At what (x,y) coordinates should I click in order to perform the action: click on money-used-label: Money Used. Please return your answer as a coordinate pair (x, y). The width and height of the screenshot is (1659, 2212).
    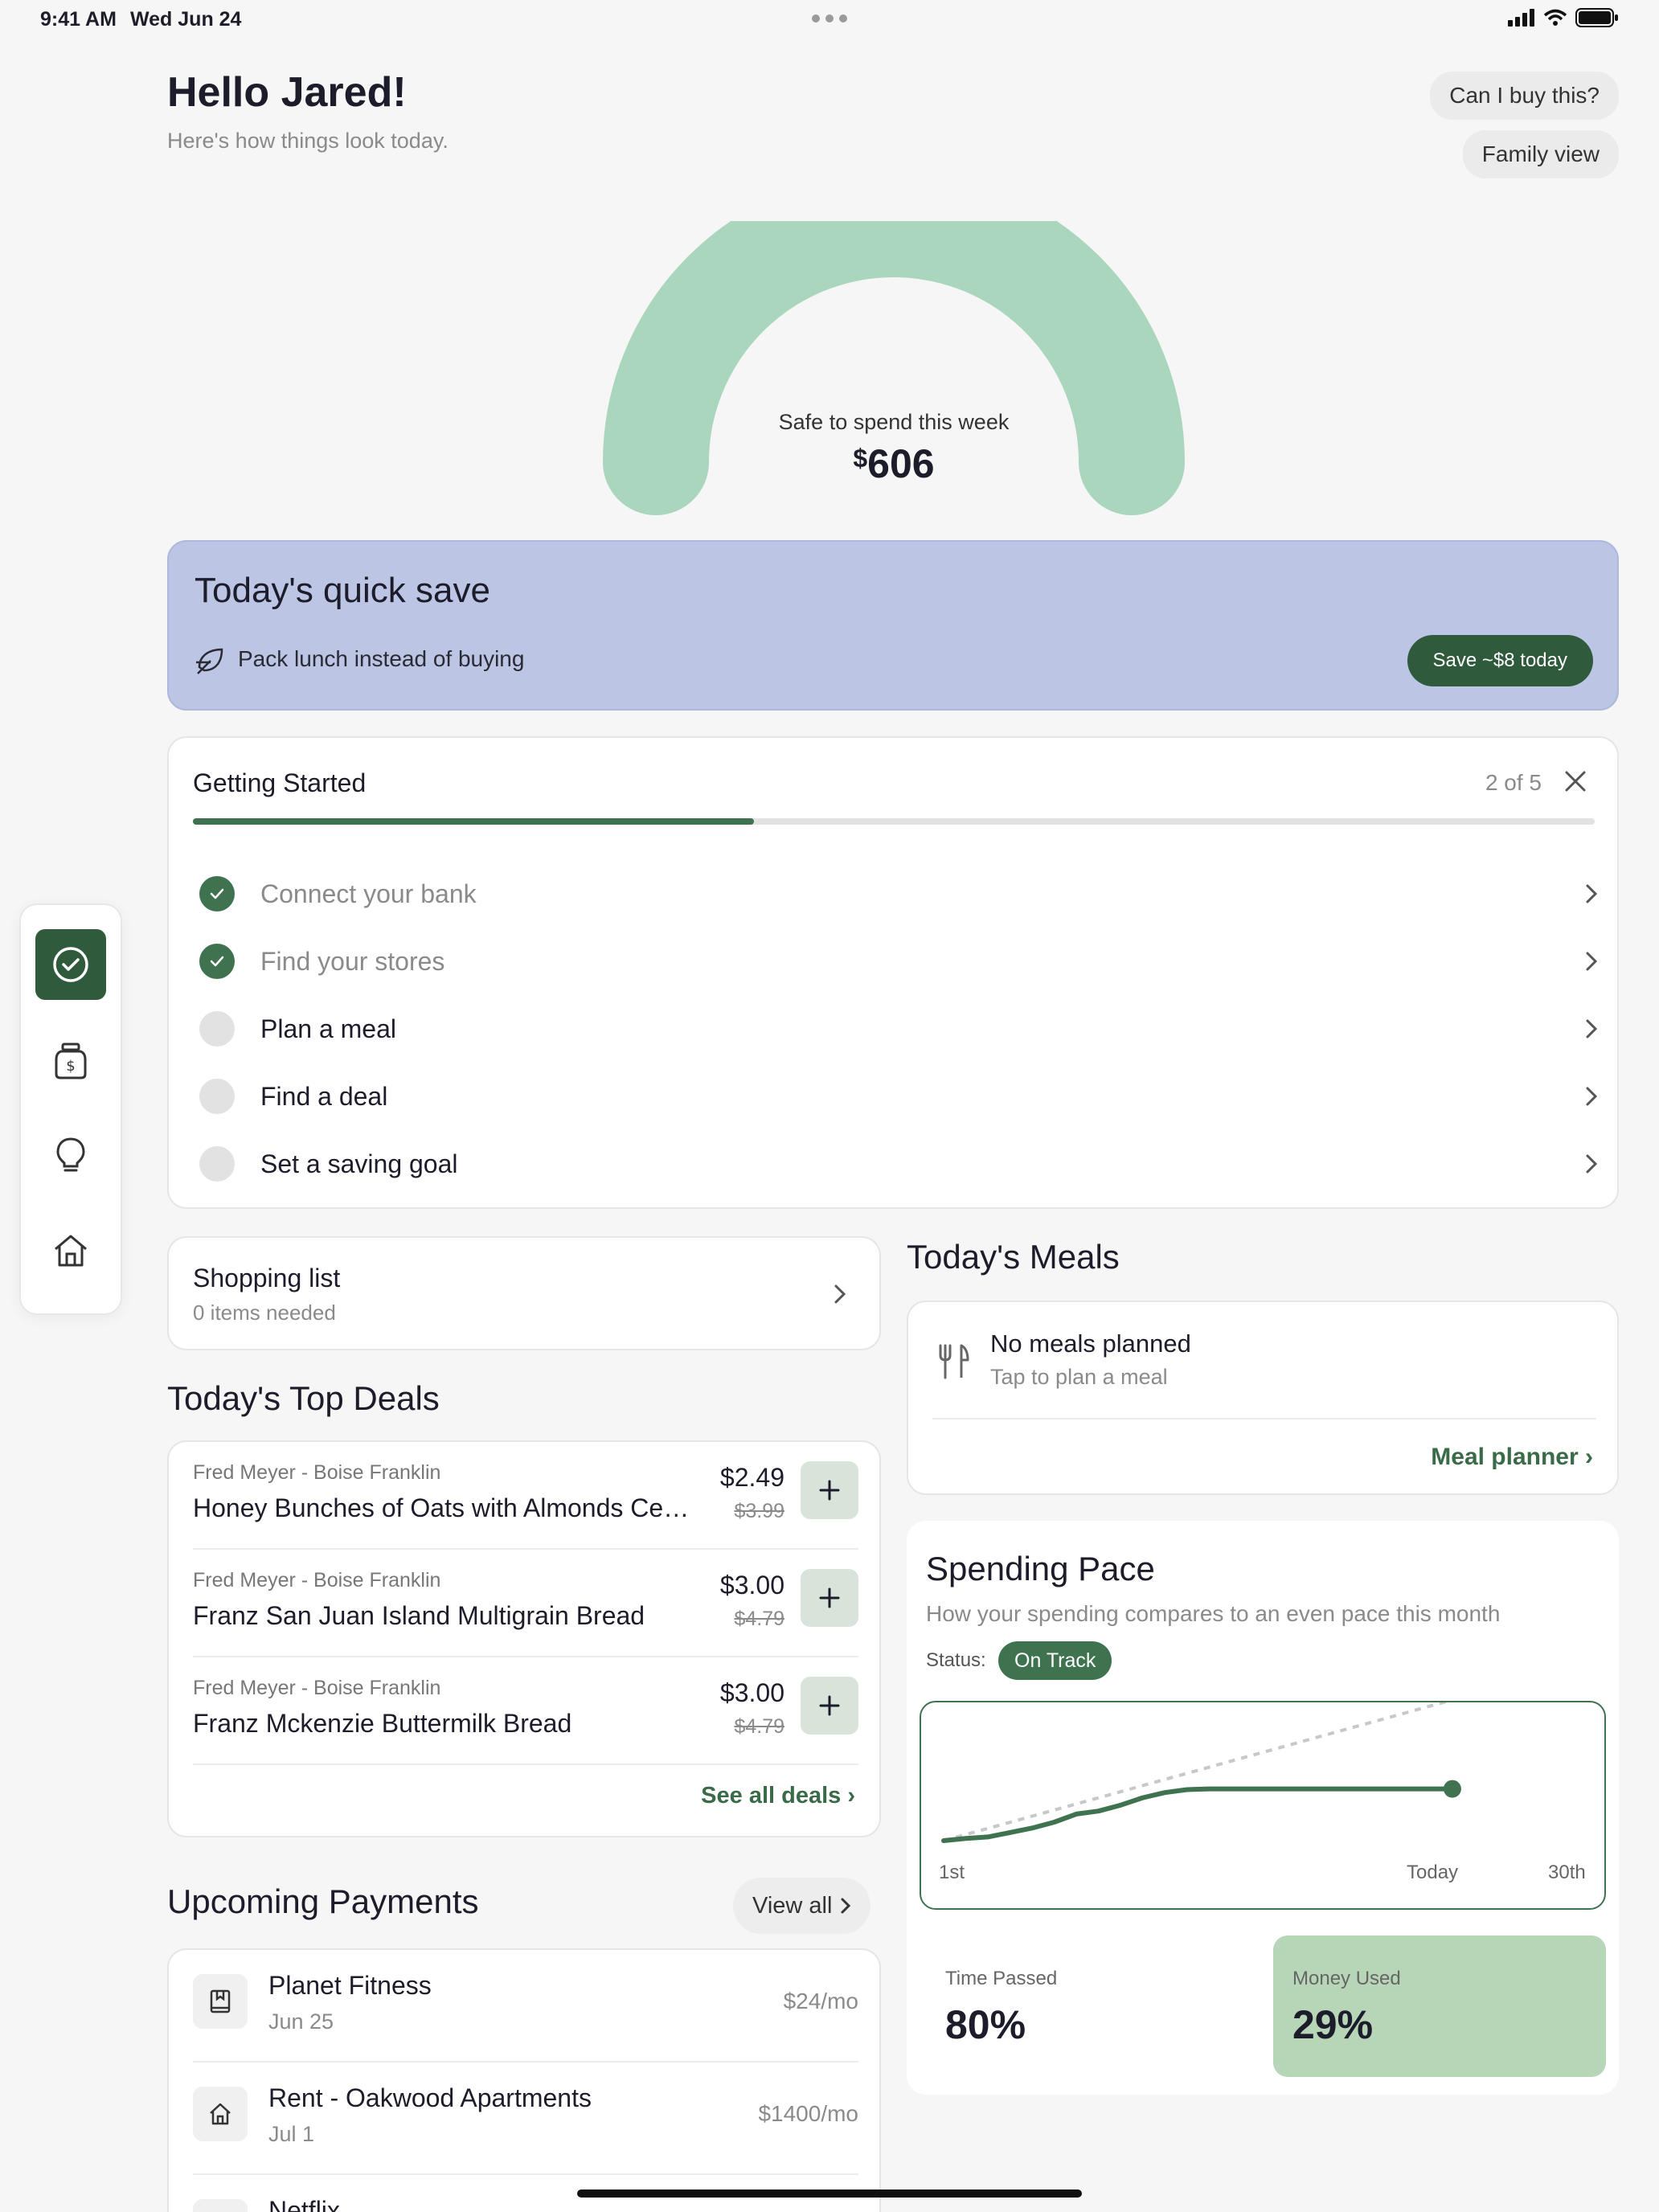
    Looking at the image, I should click on (1346, 1978).